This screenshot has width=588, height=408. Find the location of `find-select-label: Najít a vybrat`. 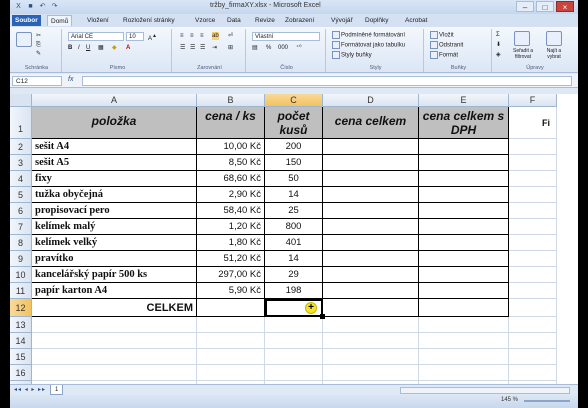

find-select-label: Najít a vybrat is located at coordinates (554, 54).